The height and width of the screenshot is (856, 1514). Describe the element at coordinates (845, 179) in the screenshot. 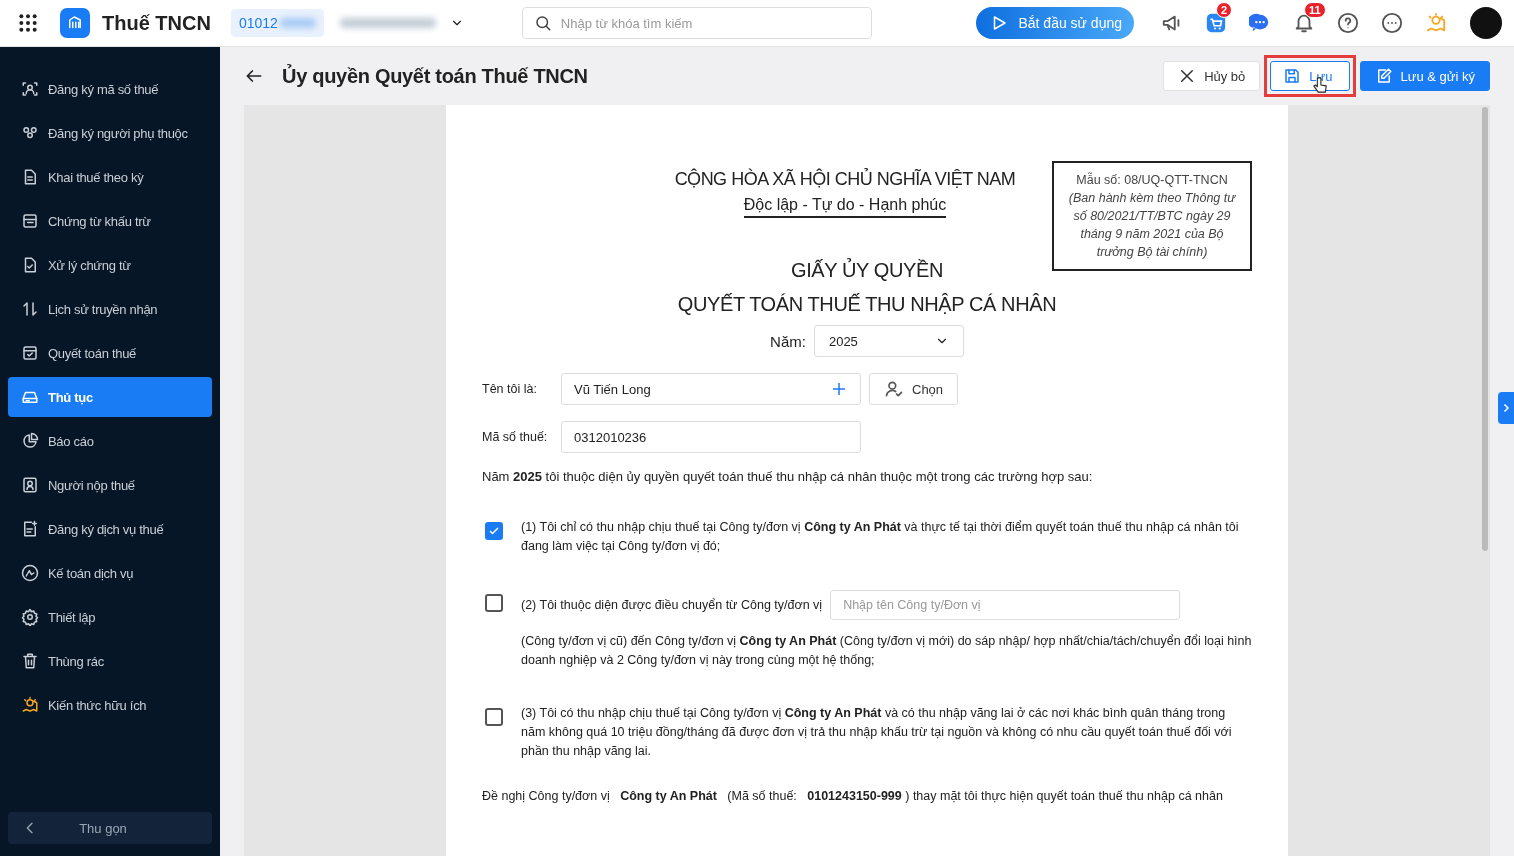

I see `national-title: CỘNG HÒA XÃ HỘI CHỦ NGHĨA VIỆT NAM` at that location.